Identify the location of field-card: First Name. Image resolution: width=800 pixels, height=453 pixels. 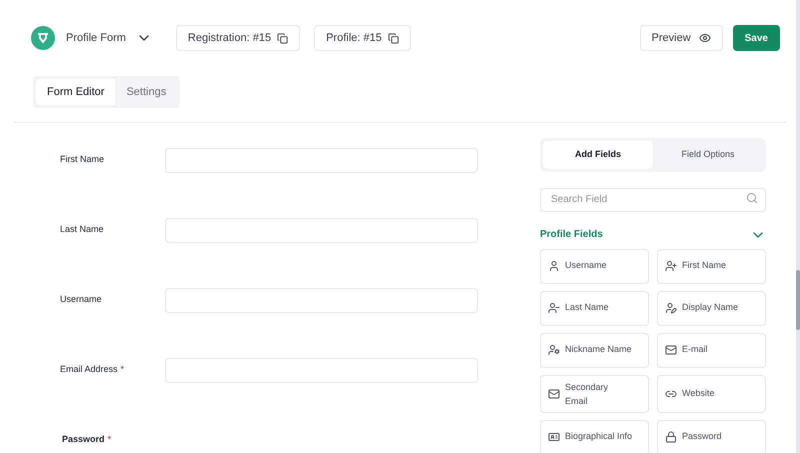
(711, 266).